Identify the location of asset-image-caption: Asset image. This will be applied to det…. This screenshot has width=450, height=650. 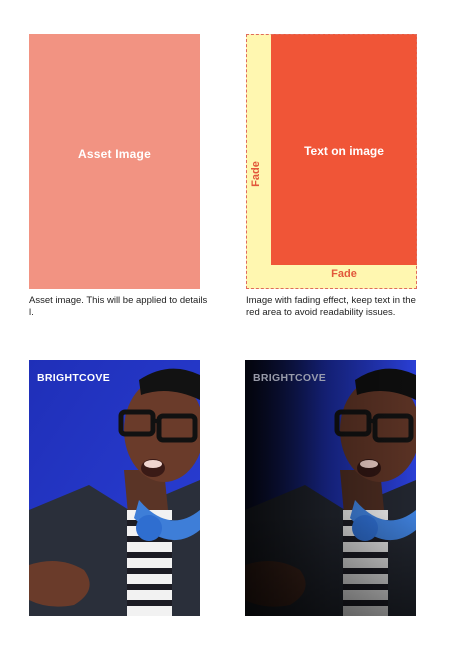
(118, 306).